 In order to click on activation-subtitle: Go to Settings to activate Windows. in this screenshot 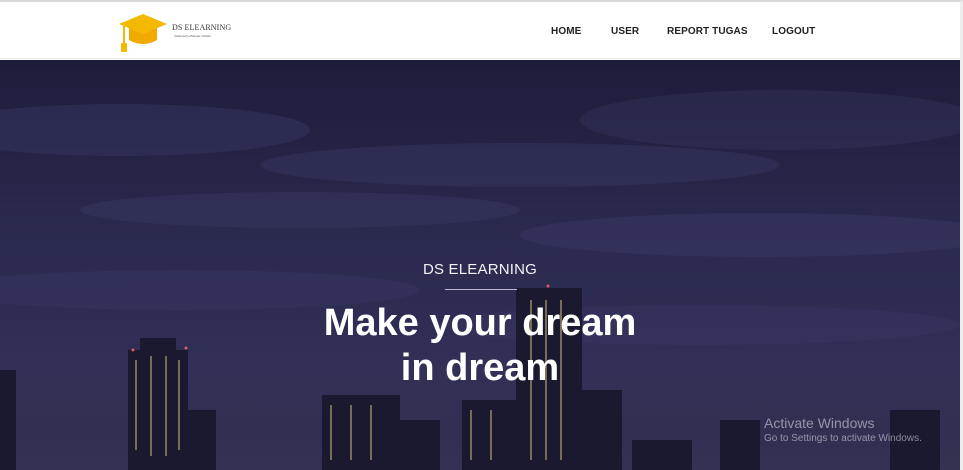, I will do `click(843, 438)`.